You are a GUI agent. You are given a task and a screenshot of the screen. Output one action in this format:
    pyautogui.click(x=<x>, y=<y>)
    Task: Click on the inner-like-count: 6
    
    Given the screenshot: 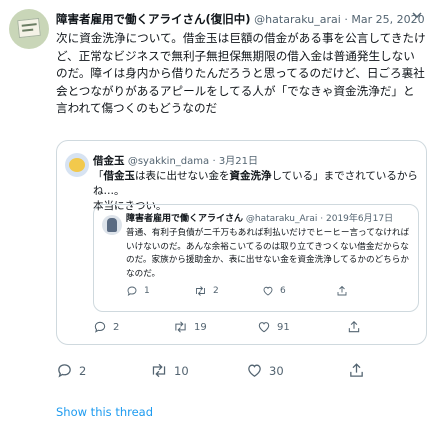 What is the action you would take?
    pyautogui.click(x=283, y=291)
    